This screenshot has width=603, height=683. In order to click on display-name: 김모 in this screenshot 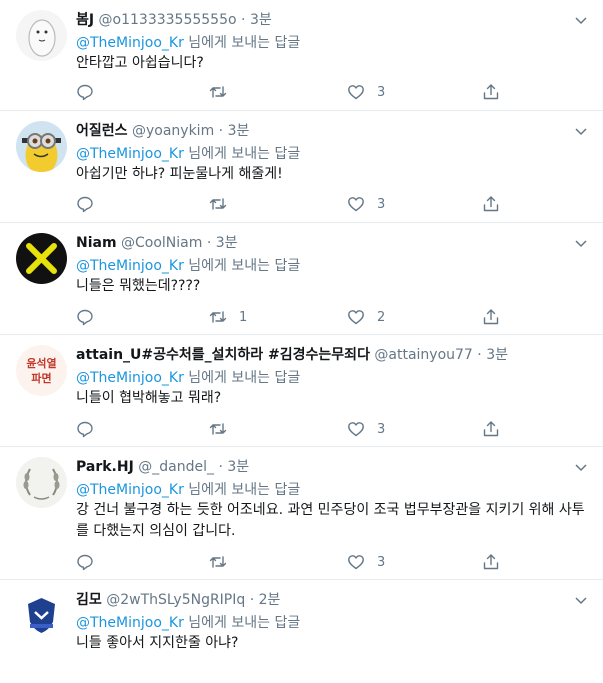, I will do `click(89, 600)`.